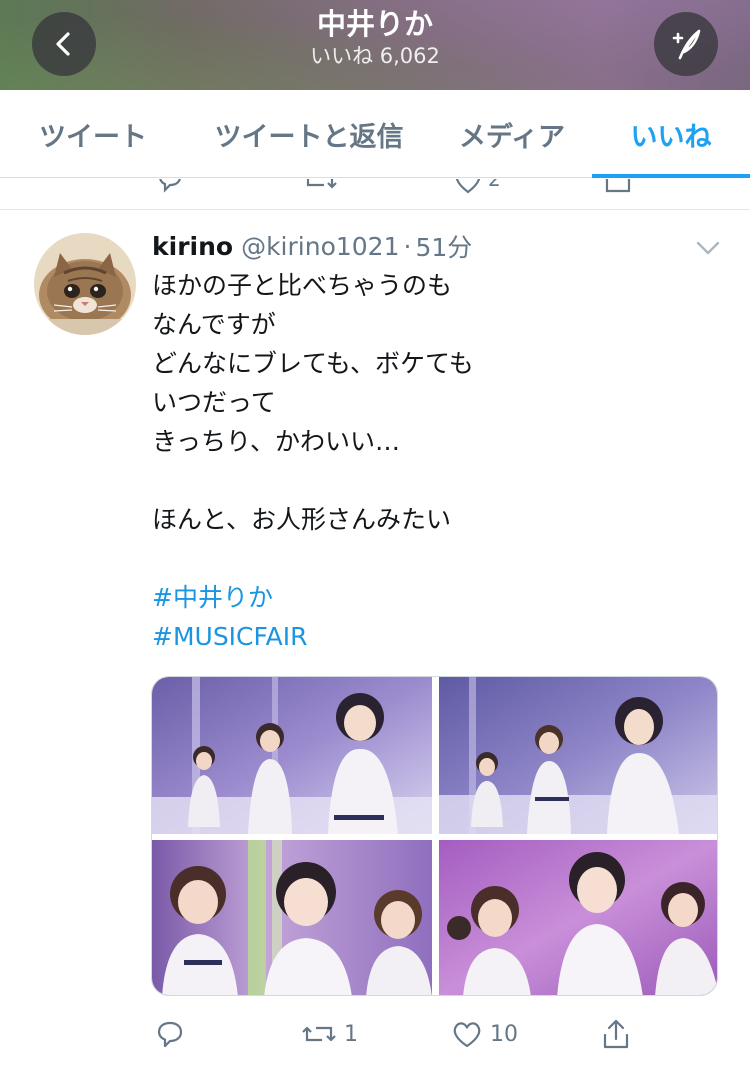 The image size is (750, 1073). What do you see at coordinates (214, 402) in the screenshot?
I see `tweet-text-line: いつだって` at bounding box center [214, 402].